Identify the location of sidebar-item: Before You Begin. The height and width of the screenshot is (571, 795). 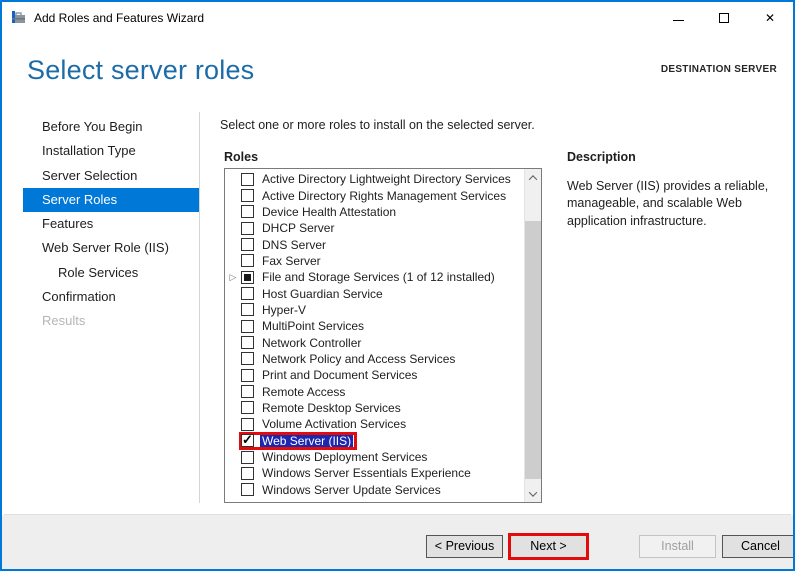
(111, 127).